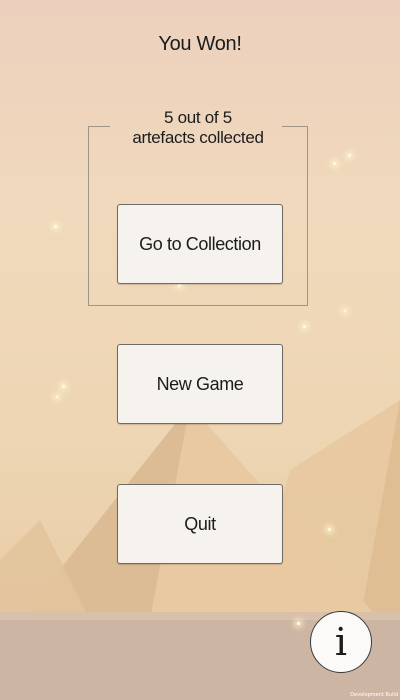  I want to click on info-icon: i, so click(341, 642).